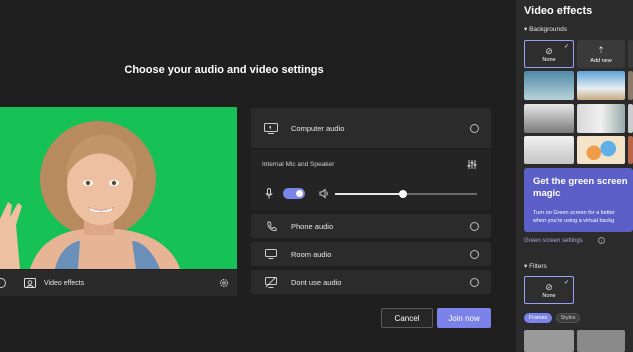 This screenshot has height=352, width=633. I want to click on green-screen-settings-link: Green screen settings, so click(553, 241).